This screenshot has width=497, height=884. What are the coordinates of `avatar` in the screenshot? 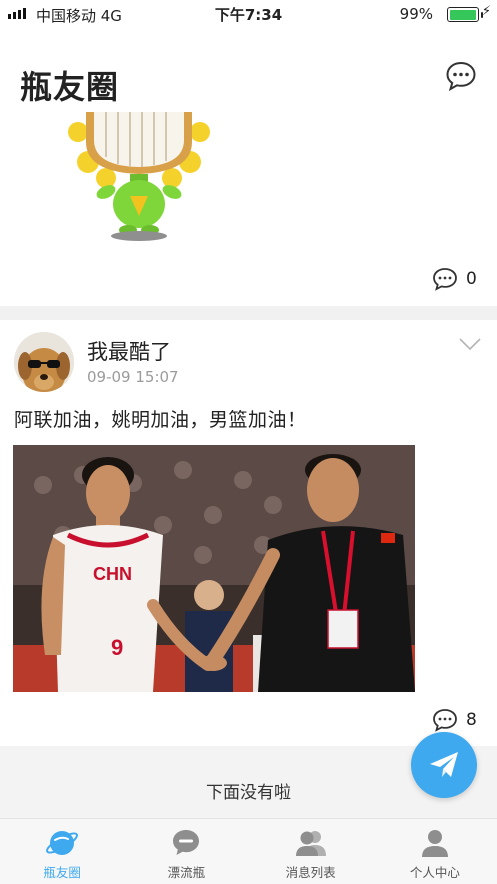 It's located at (44, 362).